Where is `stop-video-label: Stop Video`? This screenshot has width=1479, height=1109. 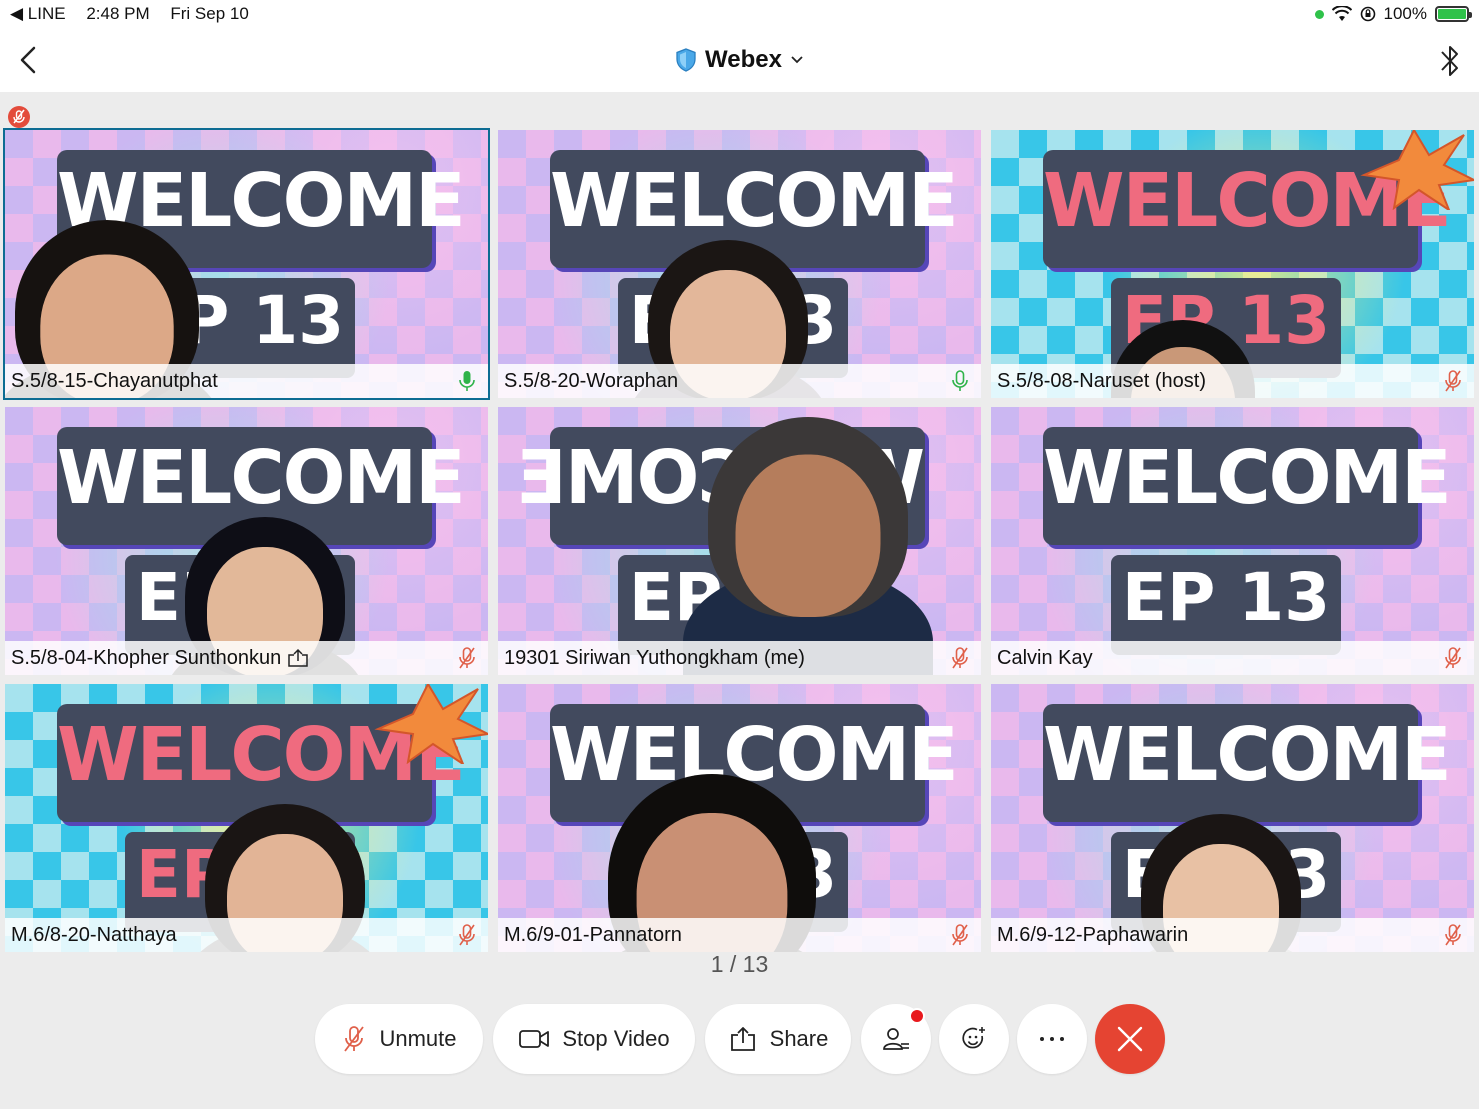 stop-video-label: Stop Video is located at coordinates (616, 1038).